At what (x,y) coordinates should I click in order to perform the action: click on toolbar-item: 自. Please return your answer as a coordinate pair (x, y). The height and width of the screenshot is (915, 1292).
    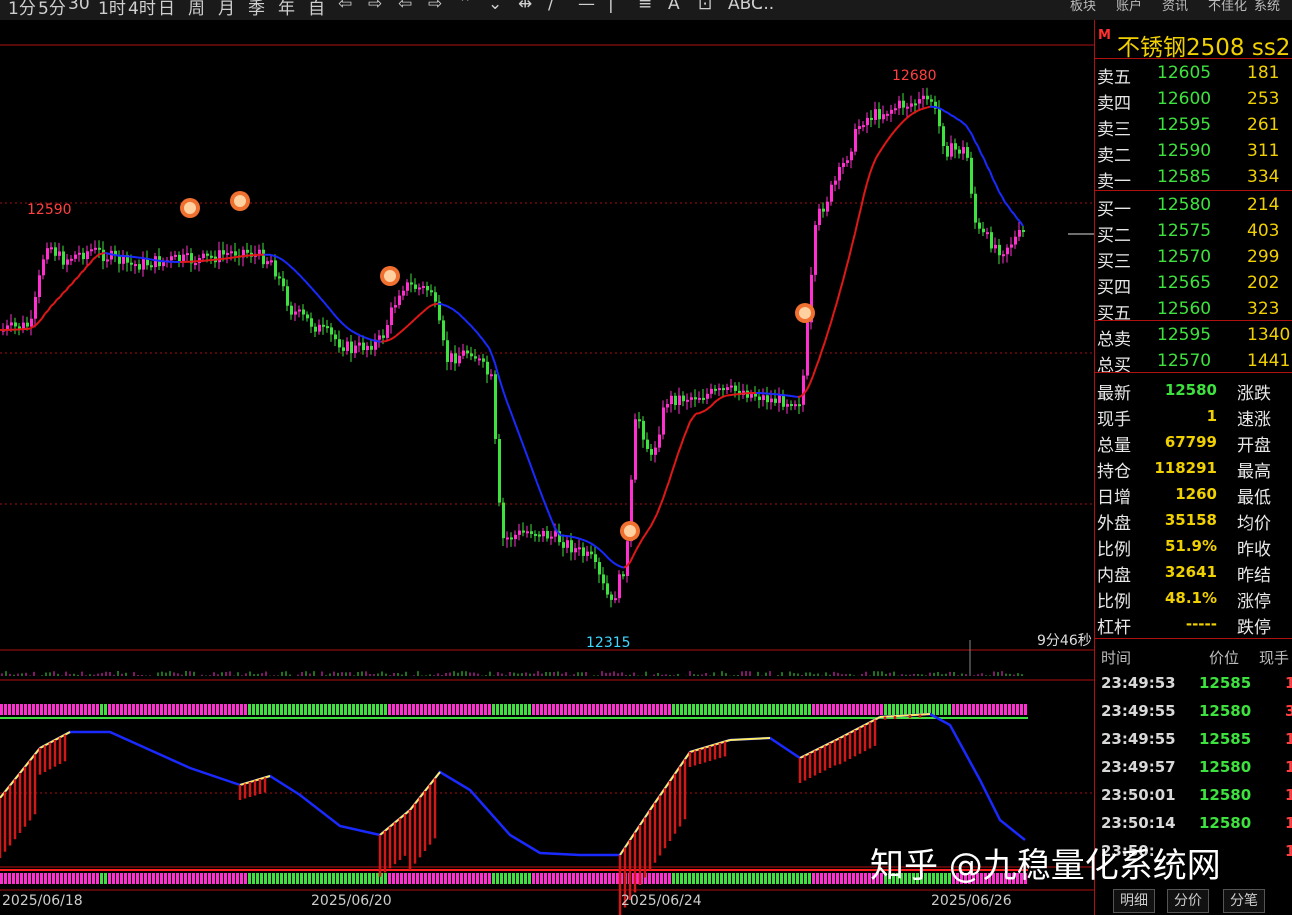
    Looking at the image, I should click on (316, 9).